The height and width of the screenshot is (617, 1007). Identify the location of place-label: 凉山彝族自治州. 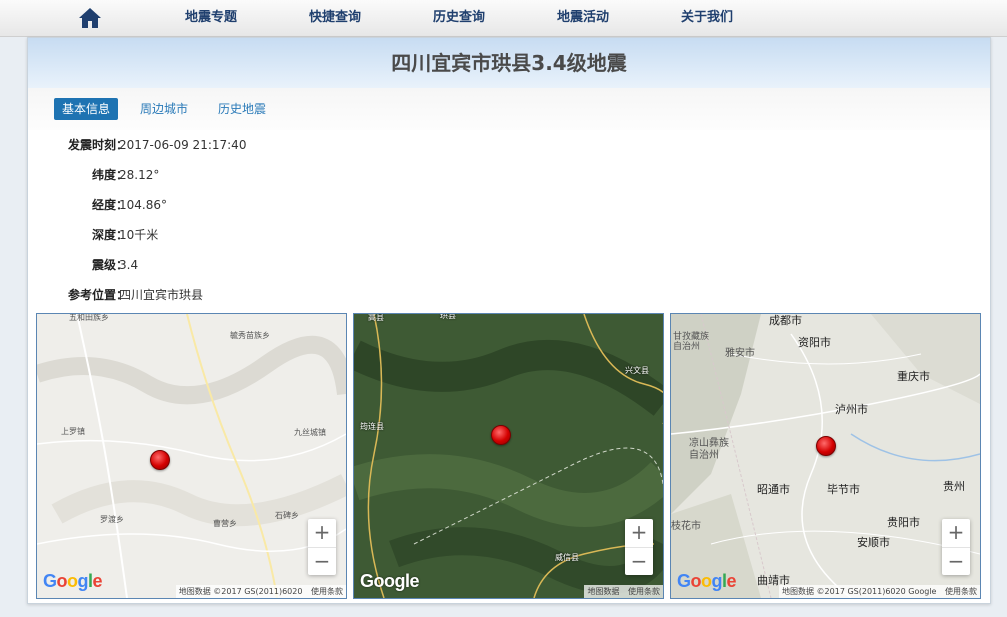
(709, 449).